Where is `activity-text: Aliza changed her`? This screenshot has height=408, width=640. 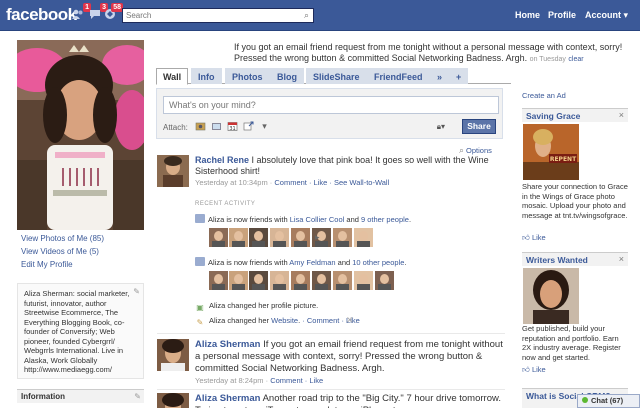 activity-text: Aliza changed her is located at coordinates (240, 320).